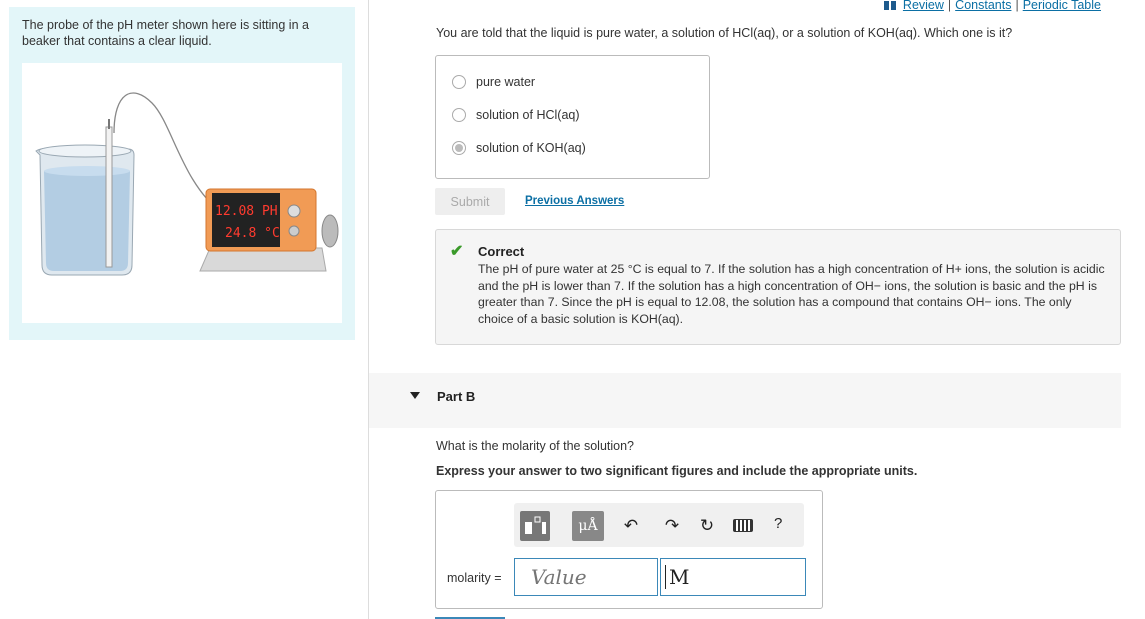 The image size is (1145, 619). I want to click on choice-pure-water: pure water, so click(493, 82).